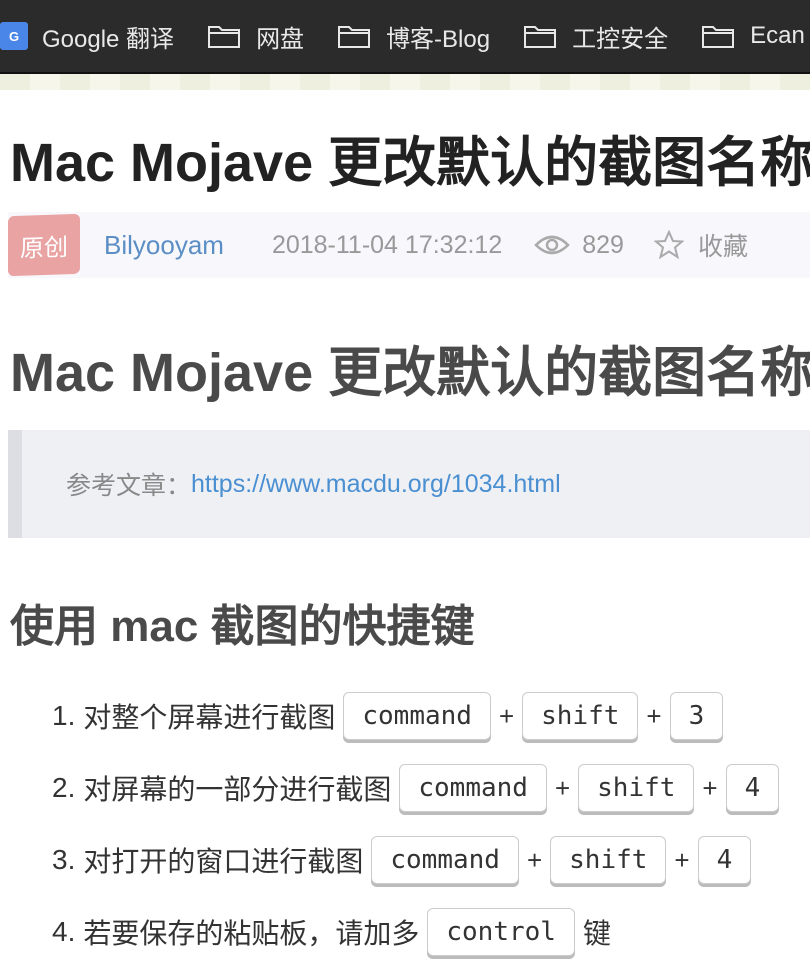 Image resolution: width=810 pixels, height=968 pixels. I want to click on list-item: 2. 对屏幕的一部分进行截图 command + shift + 4, so click(419, 788).